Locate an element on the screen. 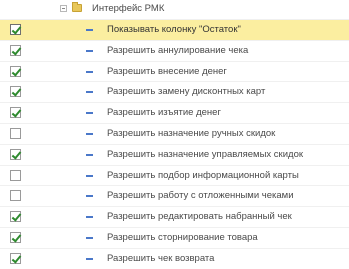 Image resolution: width=349 pixels, height=269 pixels. list-item: Разрешить сторнирование товара is located at coordinates (174, 237).